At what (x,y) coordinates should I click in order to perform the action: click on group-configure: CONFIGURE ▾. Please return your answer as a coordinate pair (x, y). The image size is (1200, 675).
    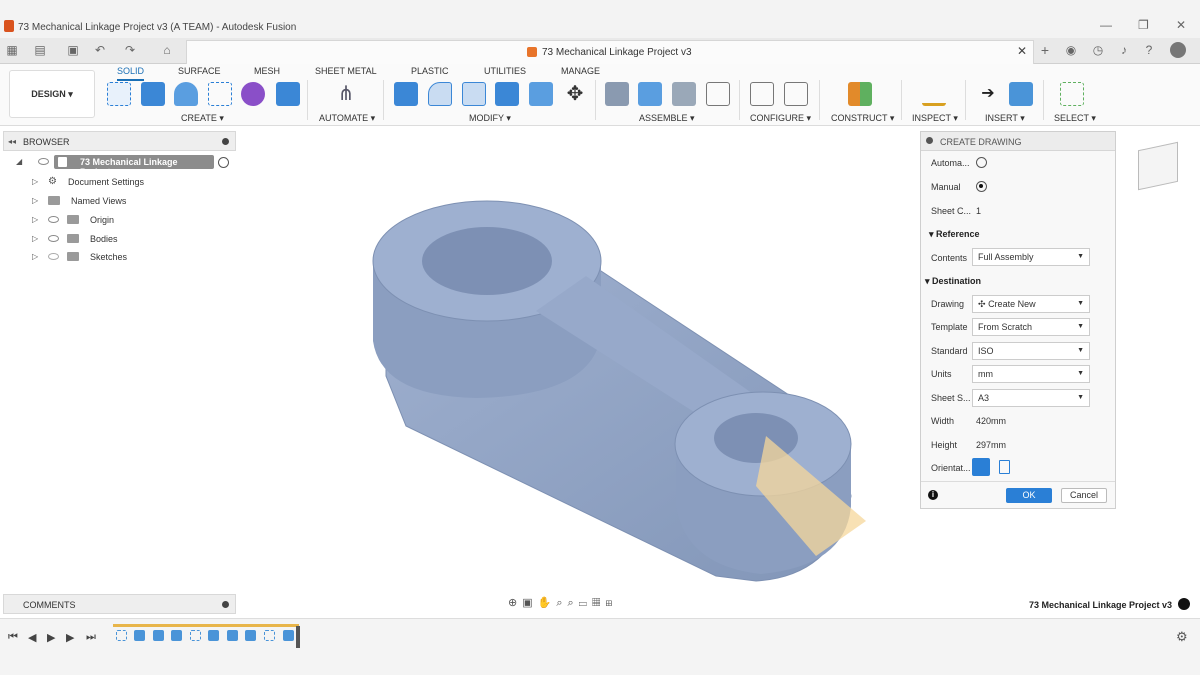
    Looking at the image, I should click on (780, 118).